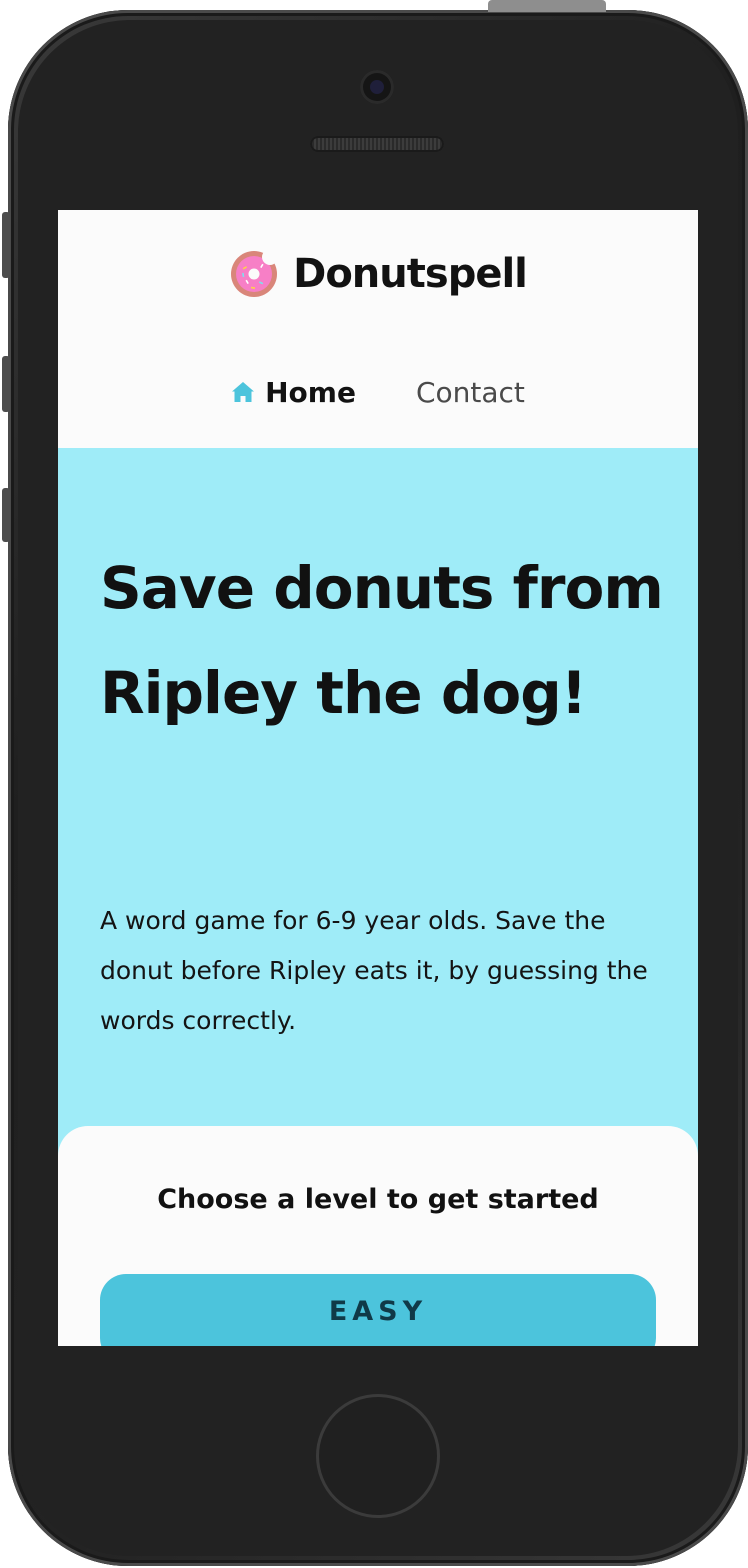 This screenshot has height=1568, width=748. I want to click on nav-item-label: Contact, so click(470, 392).